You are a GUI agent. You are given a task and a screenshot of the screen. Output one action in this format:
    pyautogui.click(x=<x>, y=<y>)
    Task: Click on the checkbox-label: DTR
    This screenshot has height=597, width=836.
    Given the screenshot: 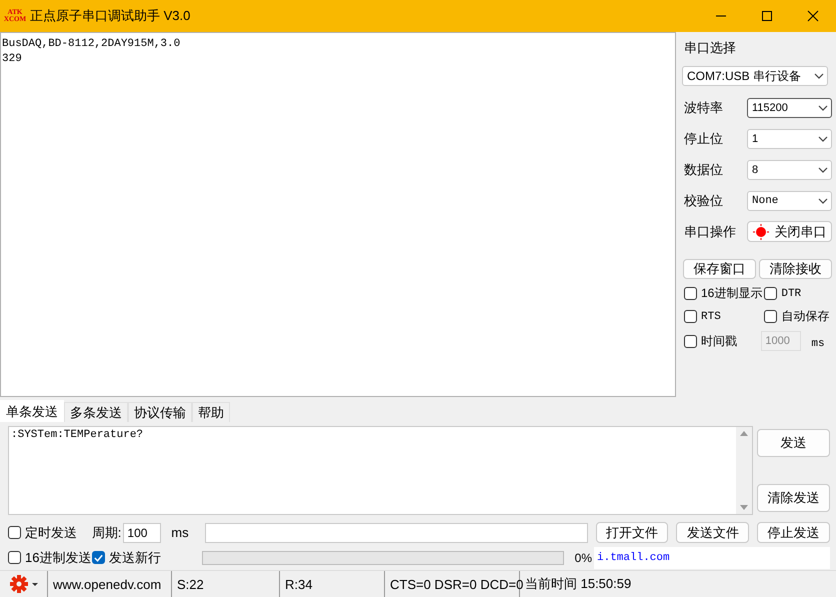 What is the action you would take?
    pyautogui.click(x=791, y=294)
    